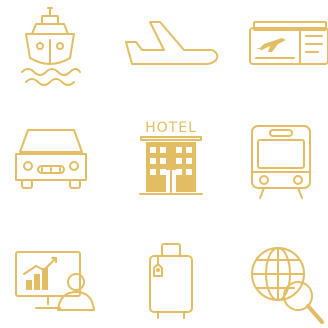 The width and height of the screenshot is (328, 328). I want to click on cruise-ship-icon, so click(51, 46).